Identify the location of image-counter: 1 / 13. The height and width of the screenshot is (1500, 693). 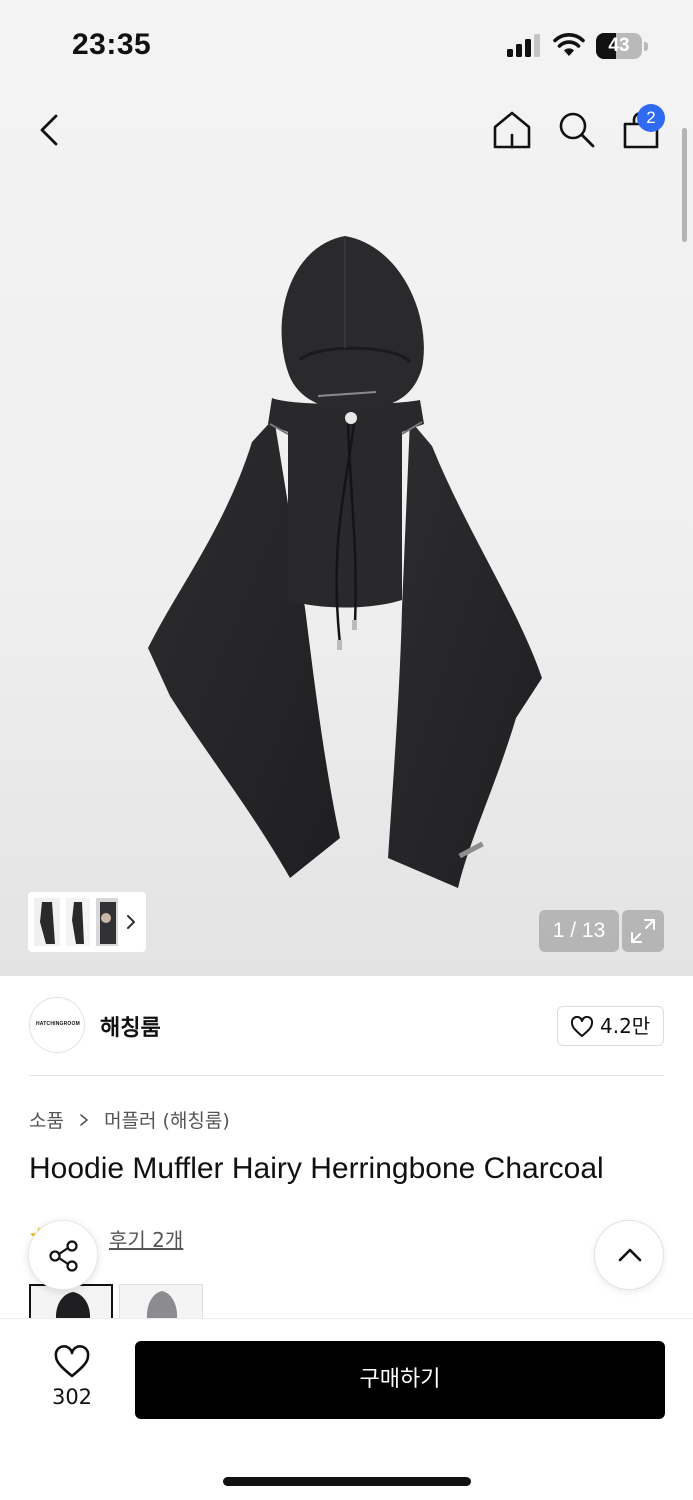
(579, 931).